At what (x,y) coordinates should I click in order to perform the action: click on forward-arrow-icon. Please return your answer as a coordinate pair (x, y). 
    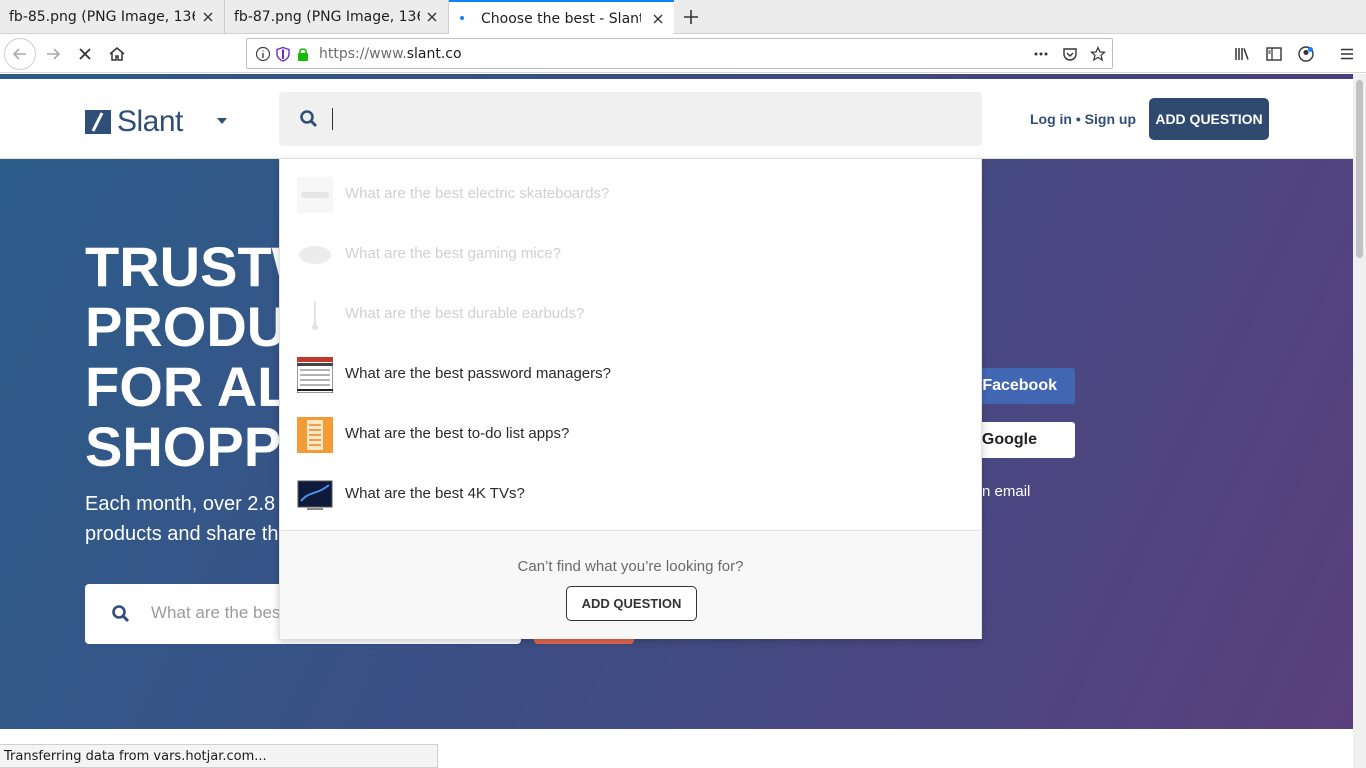
    Looking at the image, I should click on (54, 54).